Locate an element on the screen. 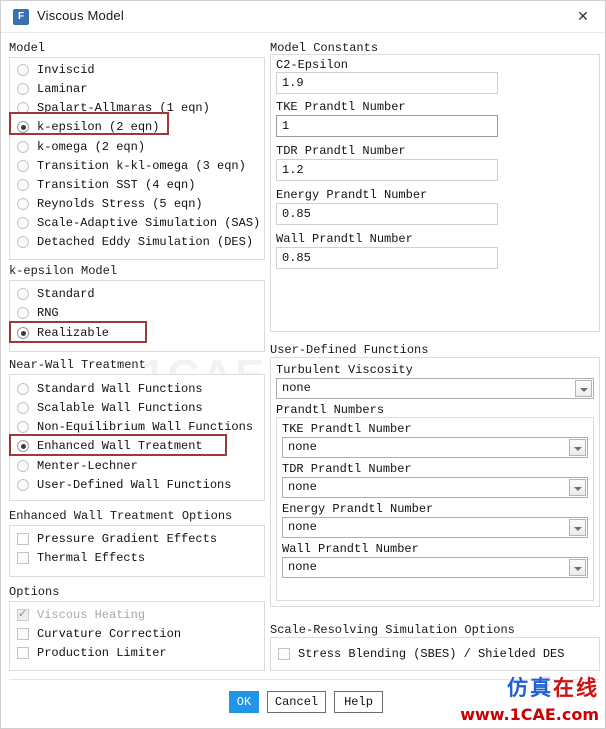  radio-user-defined-wall-functions: User-Defined Wall Functions is located at coordinates (124, 485).